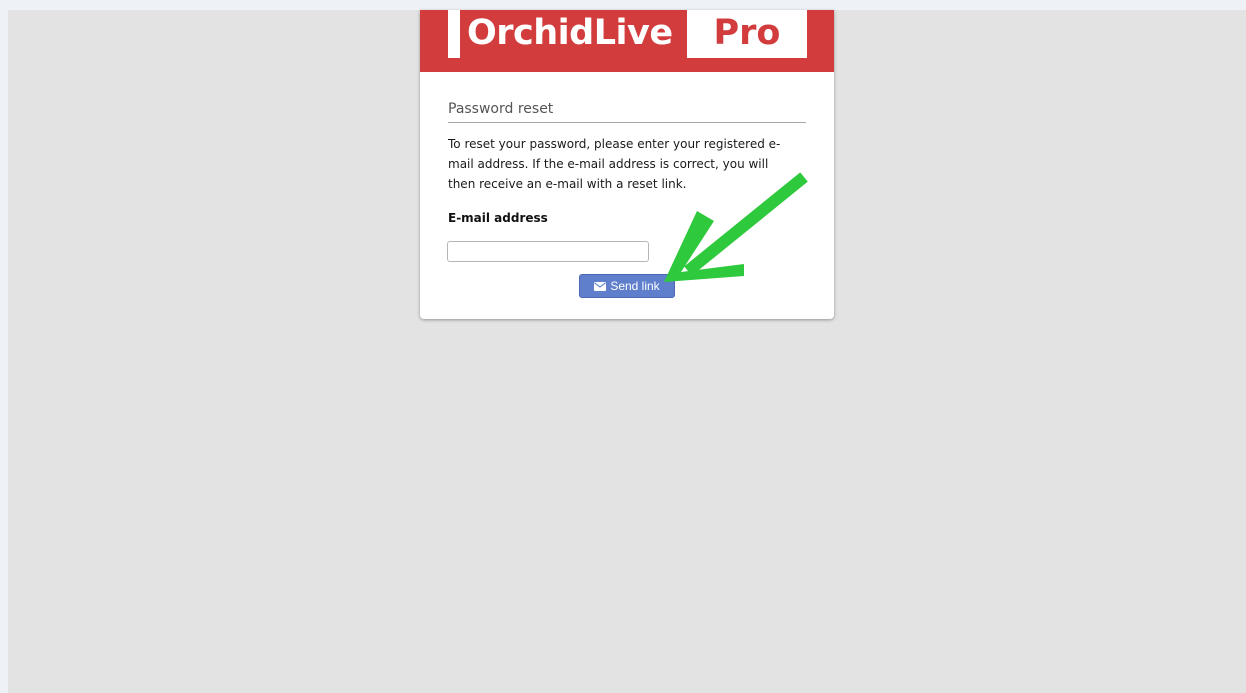  I want to click on orchidlive-pro-logo: OrchidLive Pro, so click(627, 34).